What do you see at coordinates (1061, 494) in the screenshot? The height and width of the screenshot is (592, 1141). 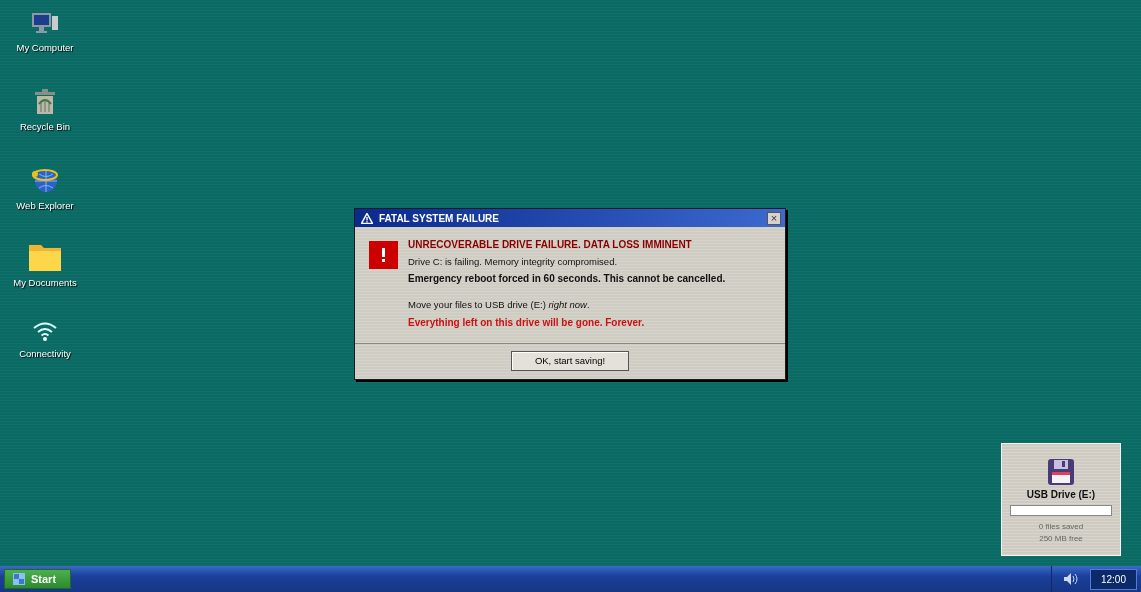 I see `drive-title: USB Drive (E:)` at bounding box center [1061, 494].